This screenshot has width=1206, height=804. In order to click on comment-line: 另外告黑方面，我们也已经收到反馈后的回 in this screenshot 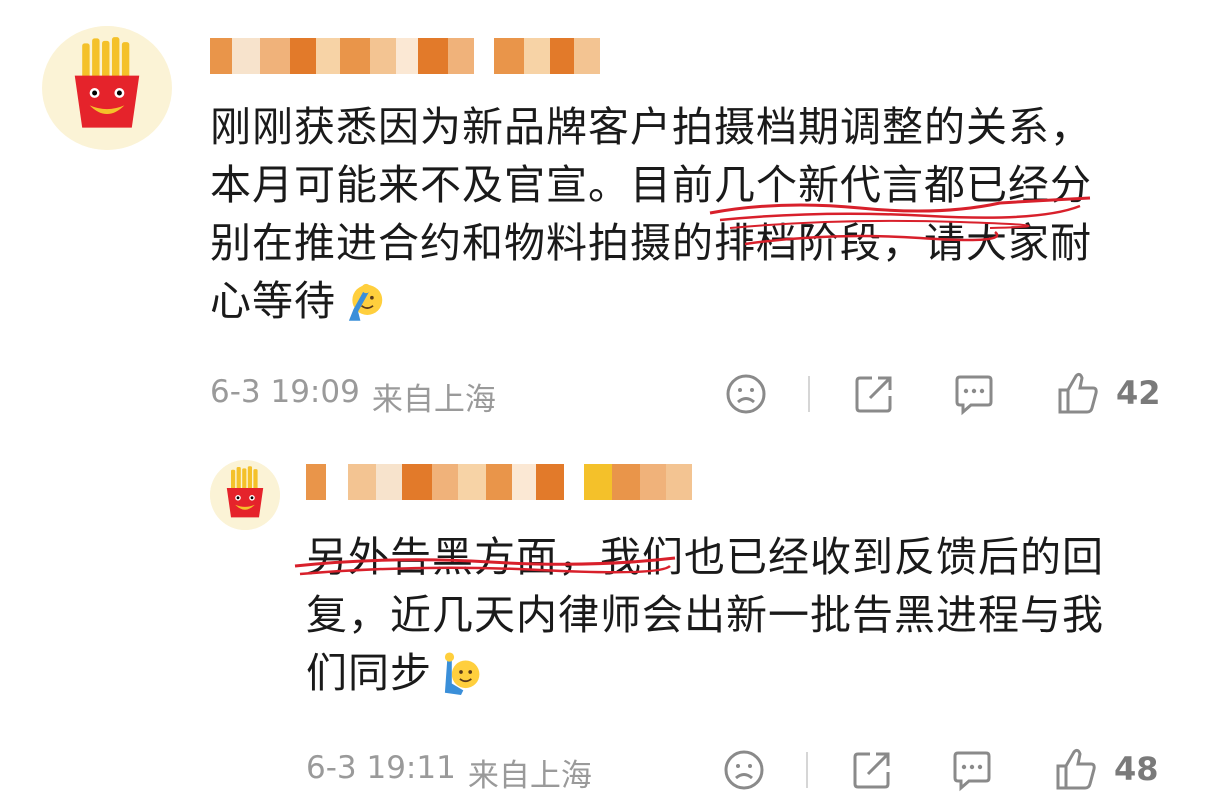, I will do `click(705, 557)`.